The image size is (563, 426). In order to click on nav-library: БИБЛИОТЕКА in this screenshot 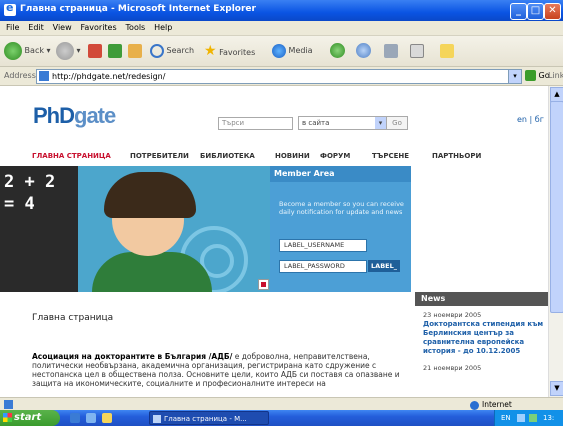, I will do `click(227, 156)`.